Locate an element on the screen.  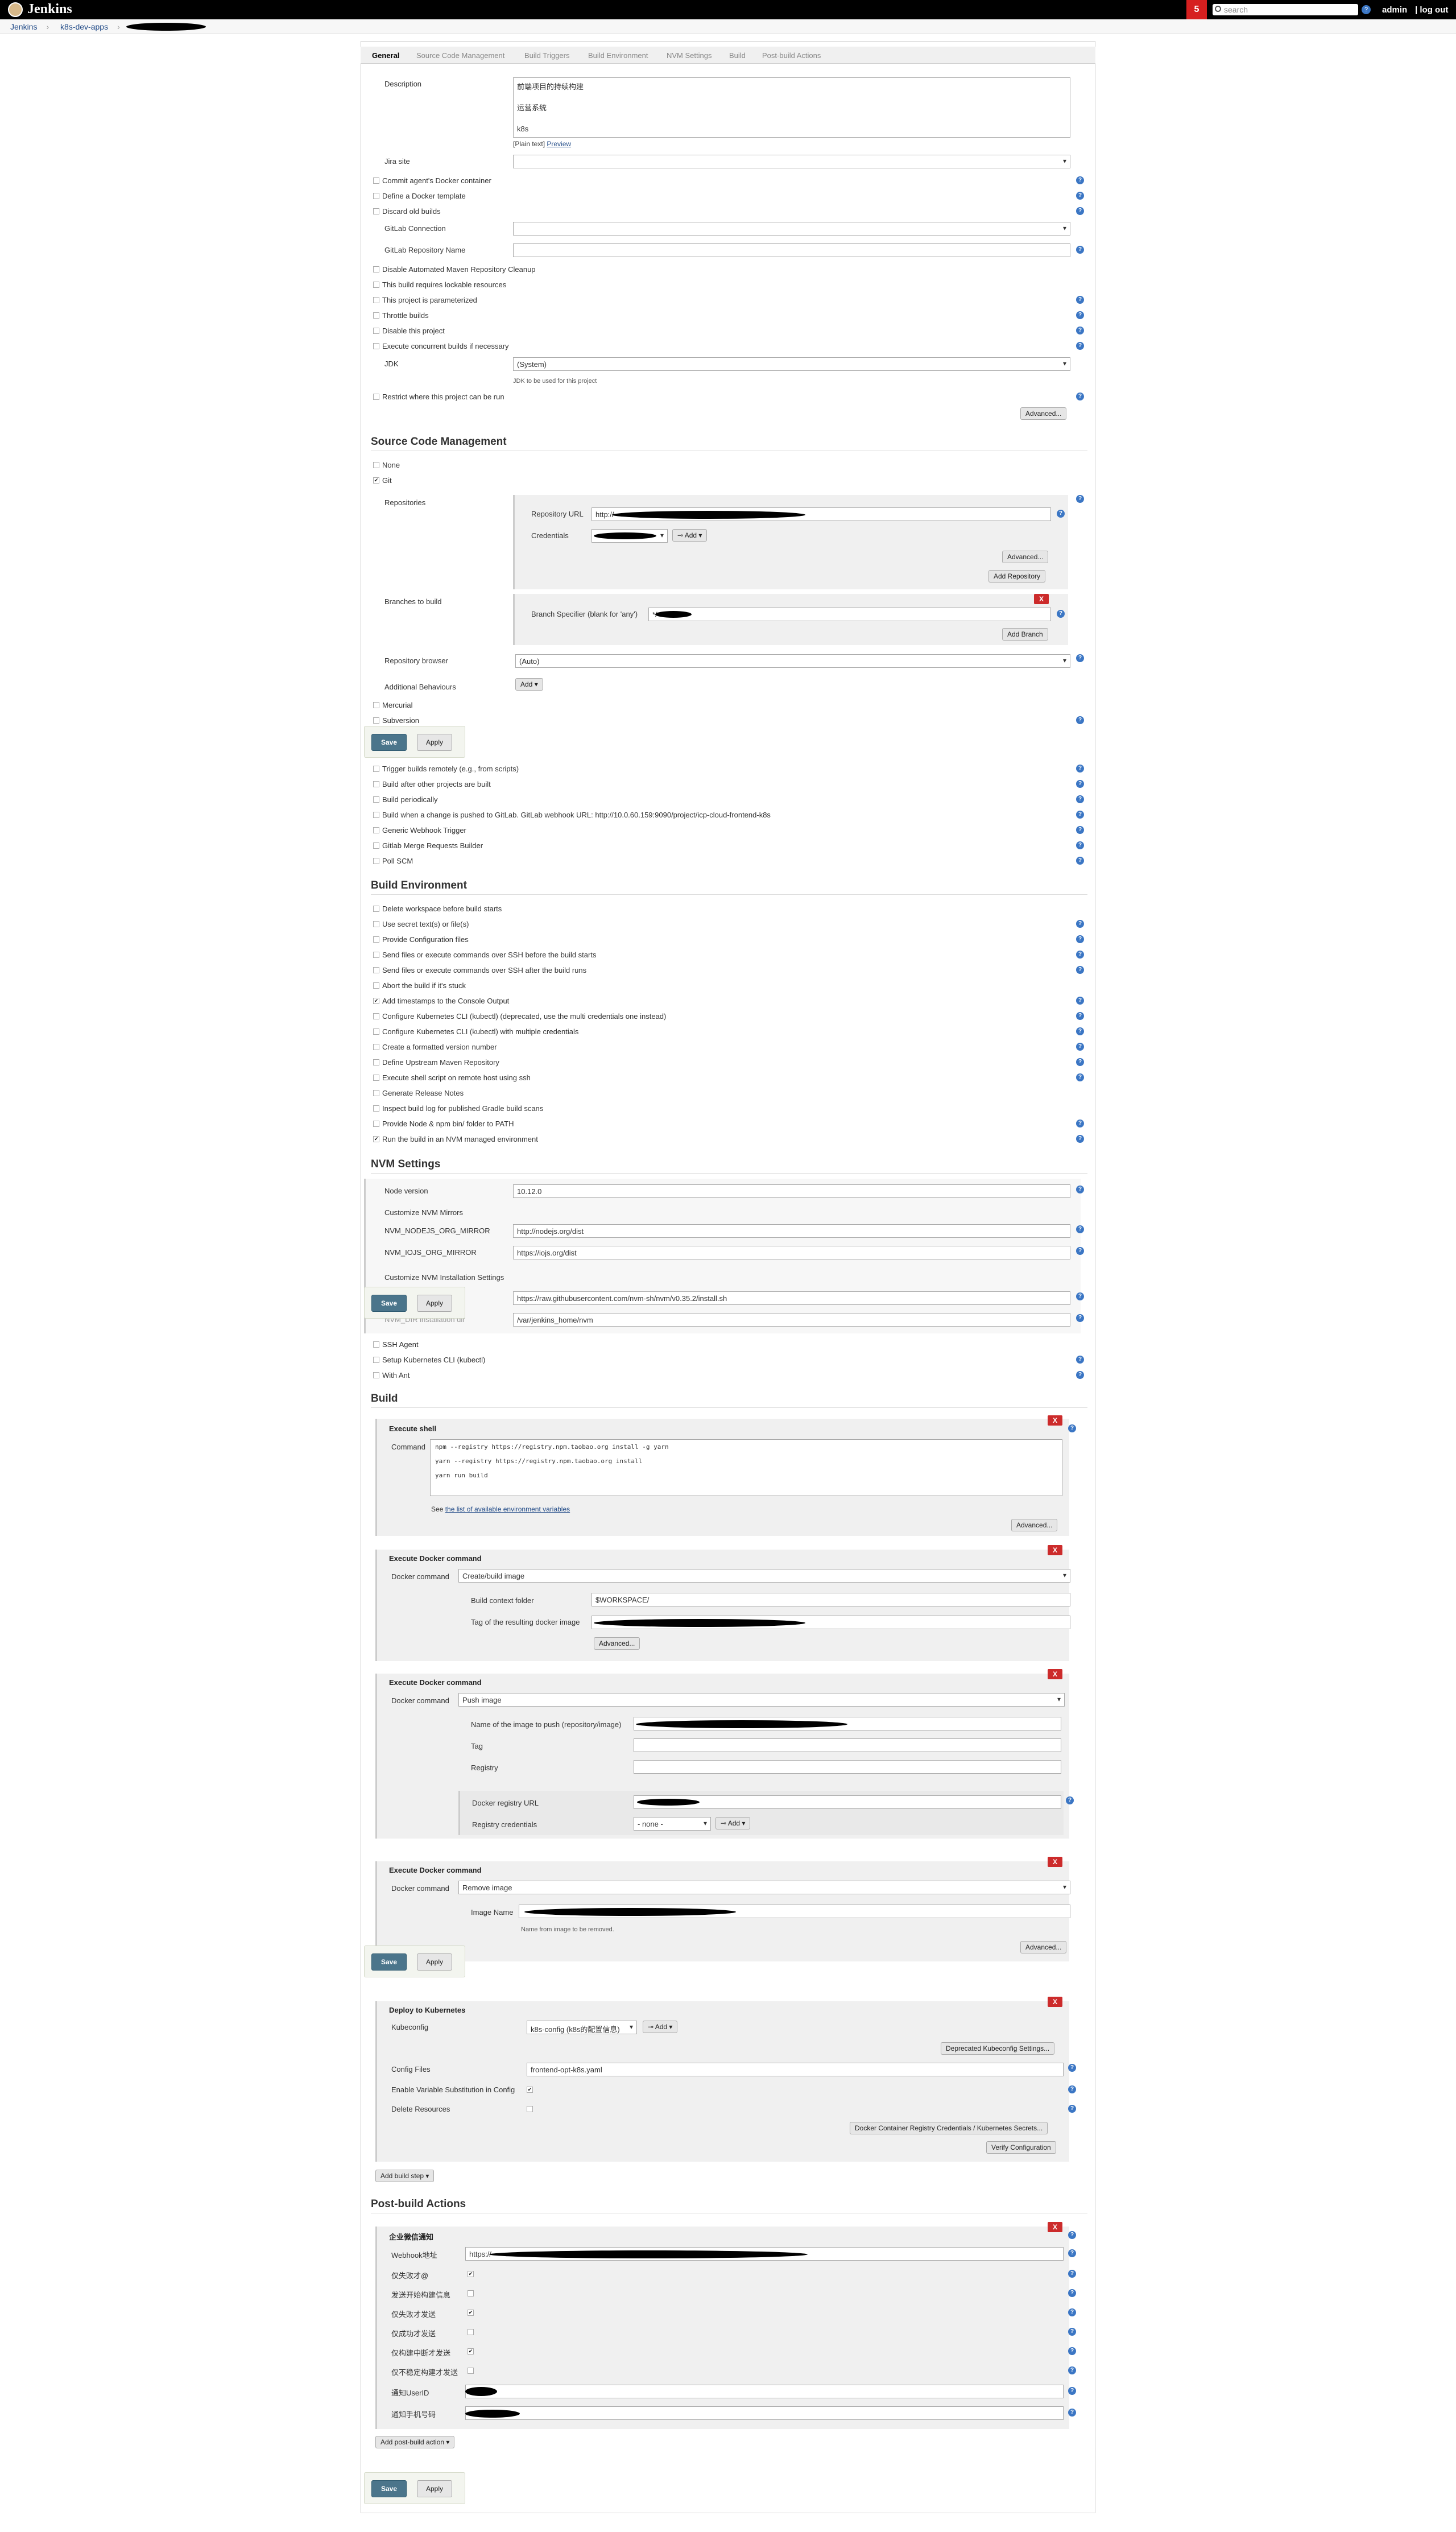
build-env-option-checkbox: Define Upstream Maven Repository is located at coordinates (436, 1062).